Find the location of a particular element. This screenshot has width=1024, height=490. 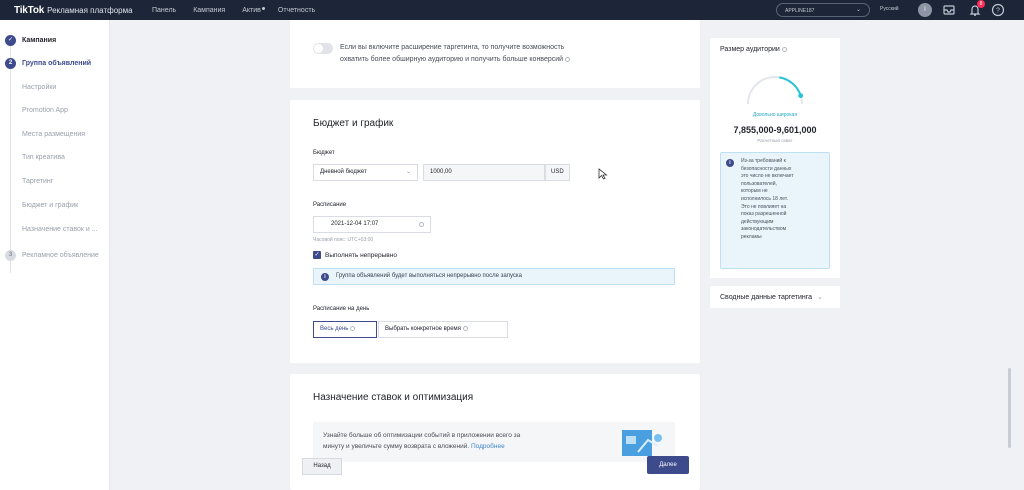

nav-campaign: Кампания is located at coordinates (209, 10).